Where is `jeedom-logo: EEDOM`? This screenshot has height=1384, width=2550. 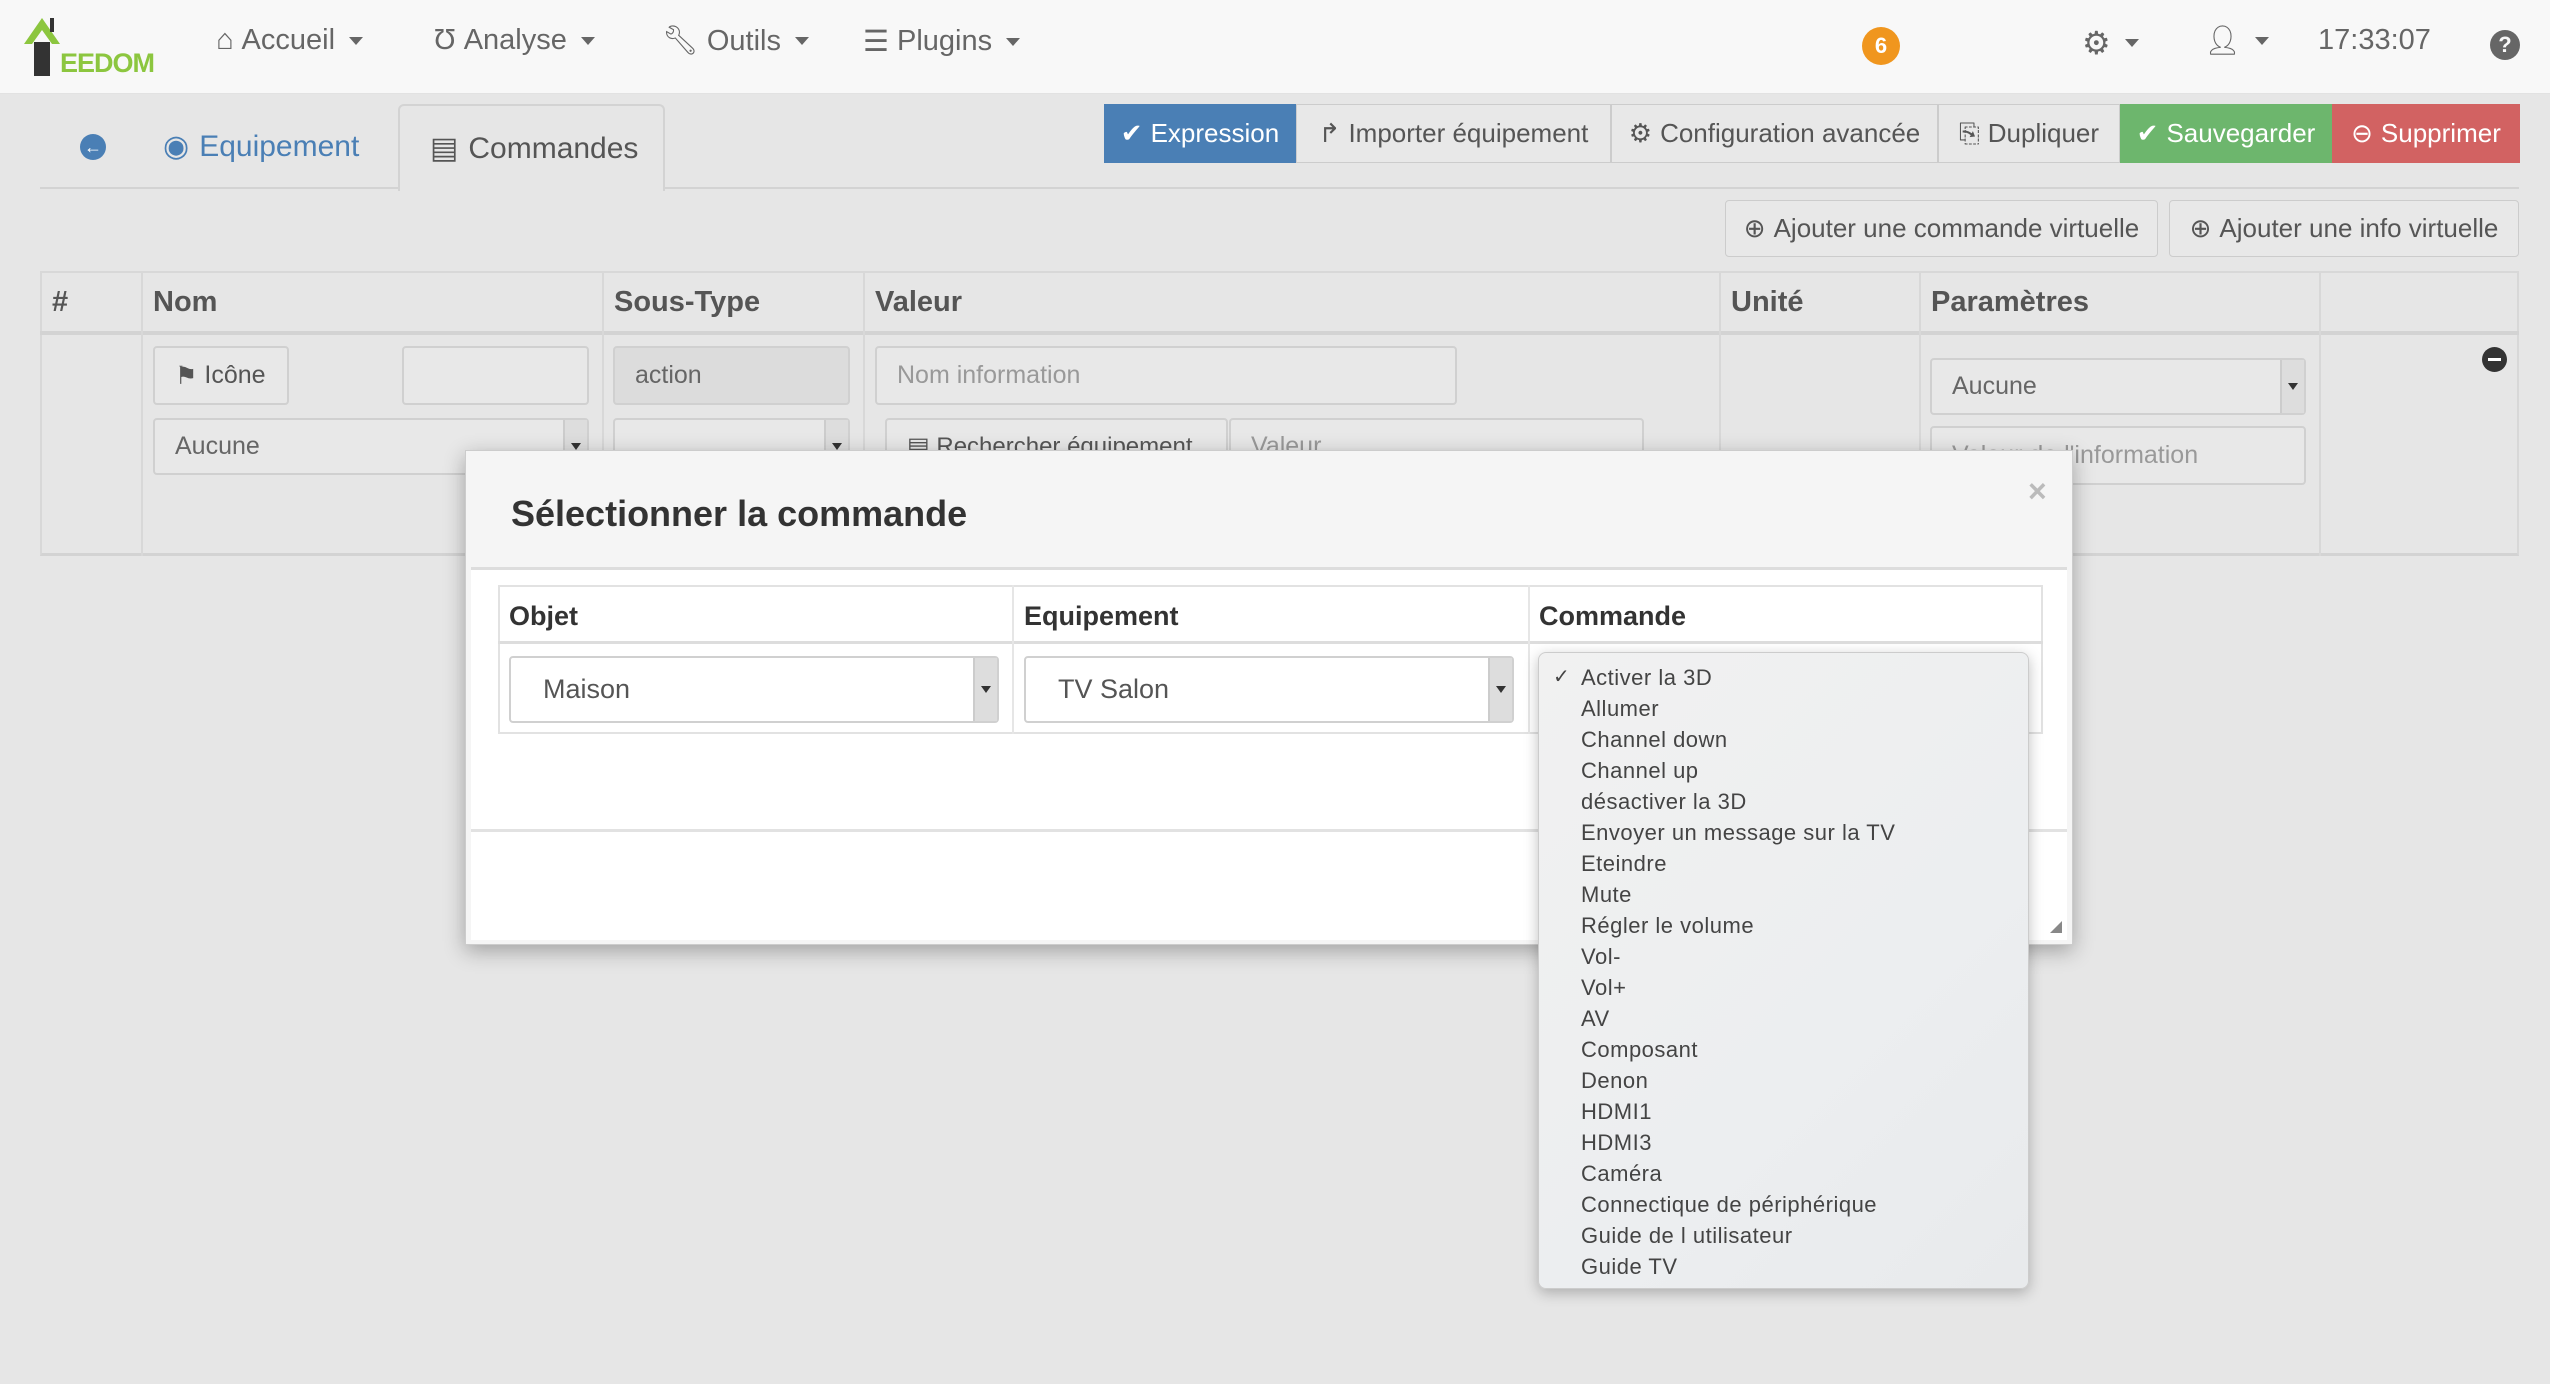
jeedom-logo: EEDOM is located at coordinates (90, 46).